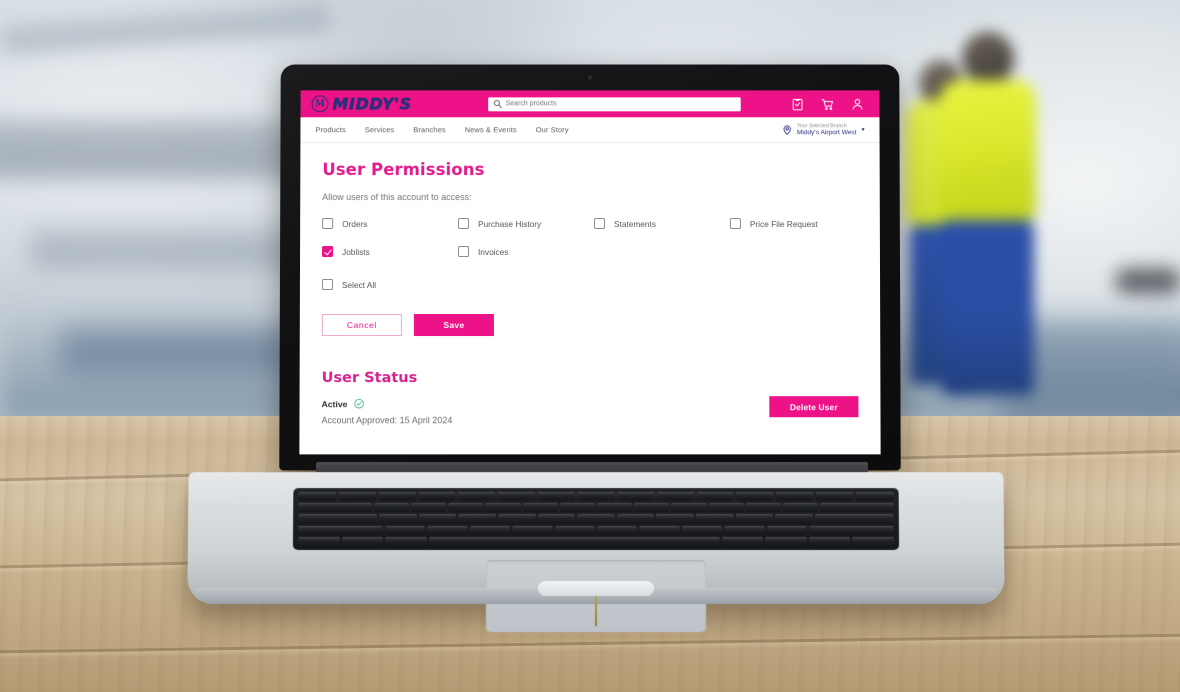  Describe the element at coordinates (356, 251) in the screenshot. I see `permission-label: Joblists` at that location.